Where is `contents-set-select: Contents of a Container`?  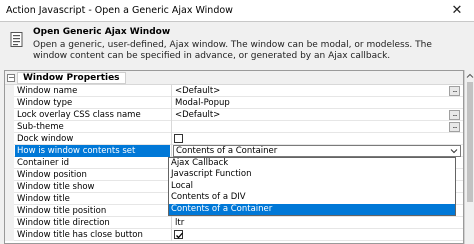 contents-set-select: Contents of a Container is located at coordinates (317, 151).